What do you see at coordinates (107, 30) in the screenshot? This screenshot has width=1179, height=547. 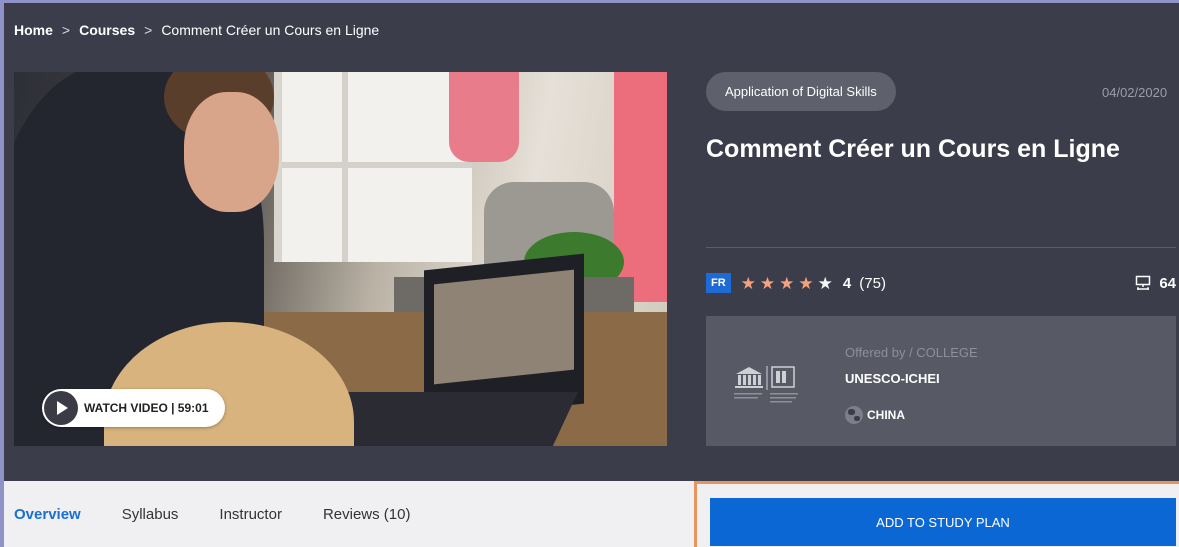 I see `breadcrumb-courses-link: Courses` at bounding box center [107, 30].